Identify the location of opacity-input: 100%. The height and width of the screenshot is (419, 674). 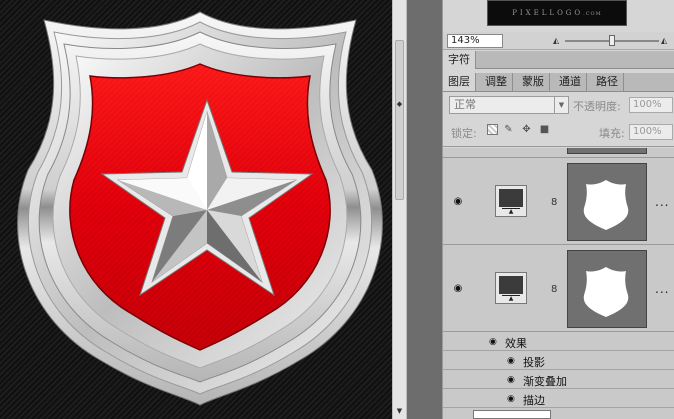
(651, 105).